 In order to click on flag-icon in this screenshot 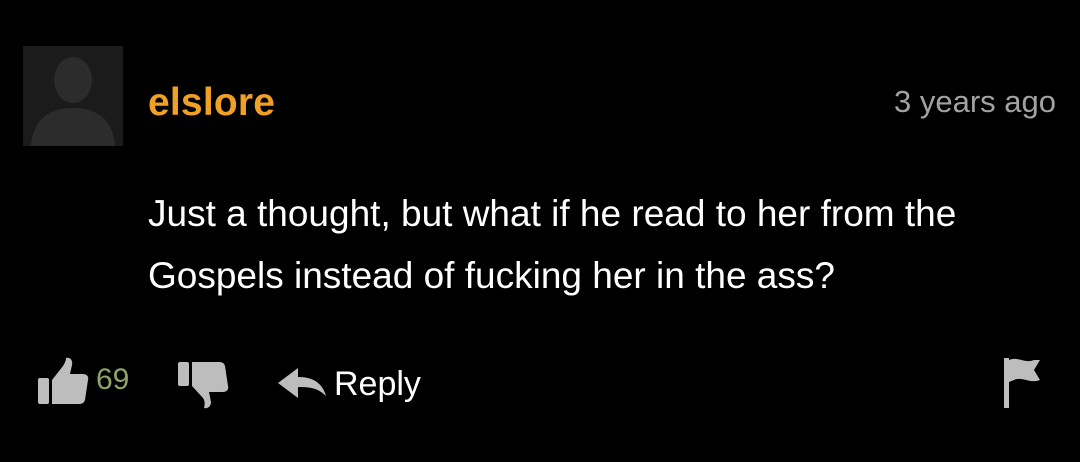, I will do `click(1022, 383)`.